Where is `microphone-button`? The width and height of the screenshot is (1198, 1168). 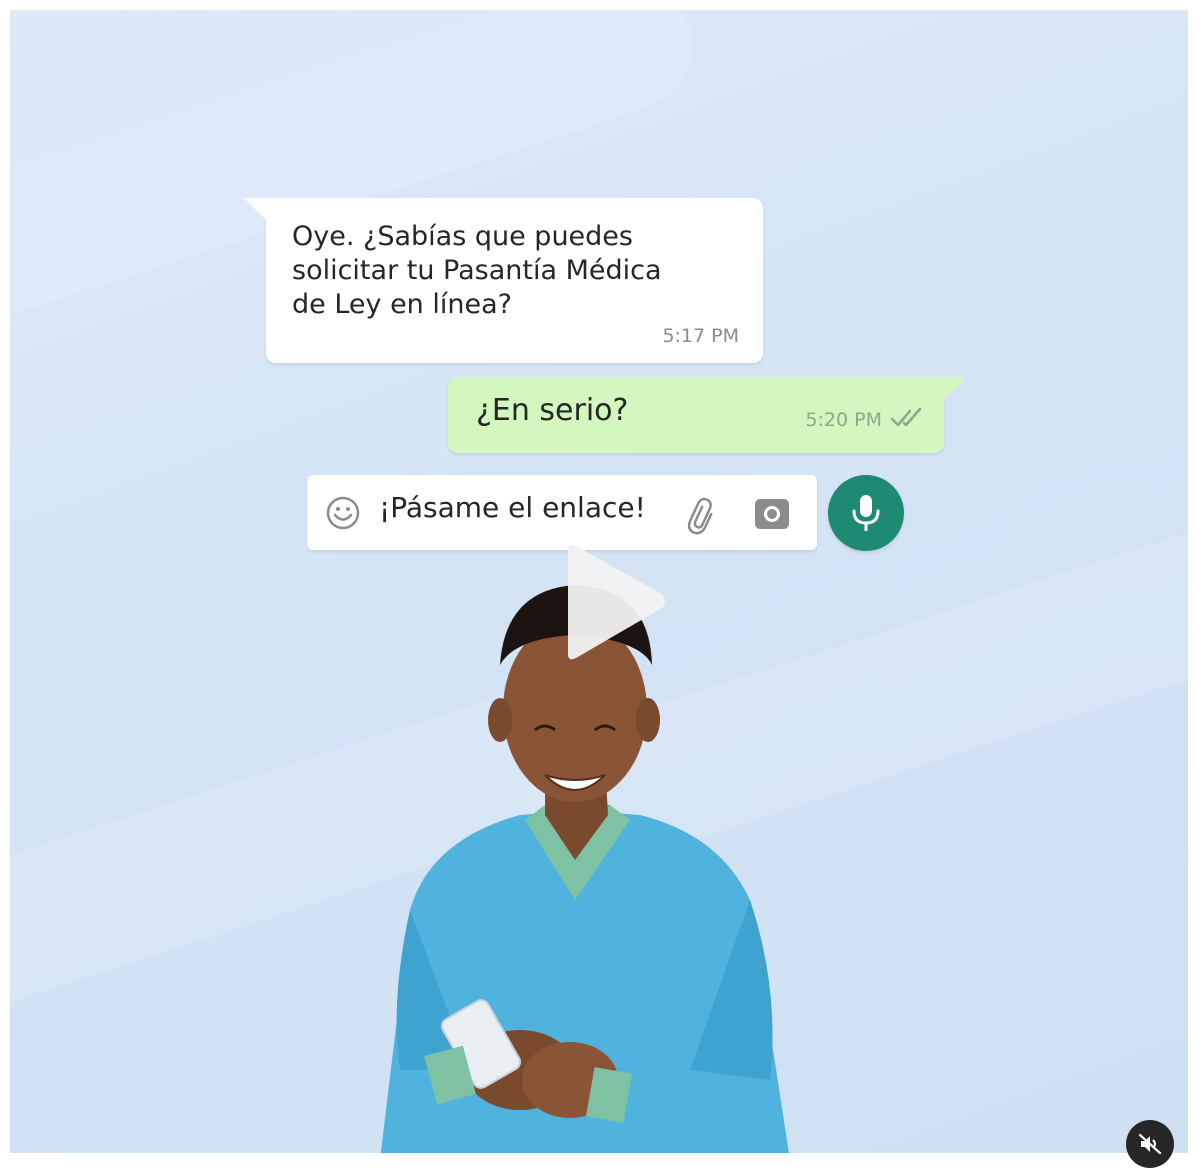
microphone-button is located at coordinates (866, 513).